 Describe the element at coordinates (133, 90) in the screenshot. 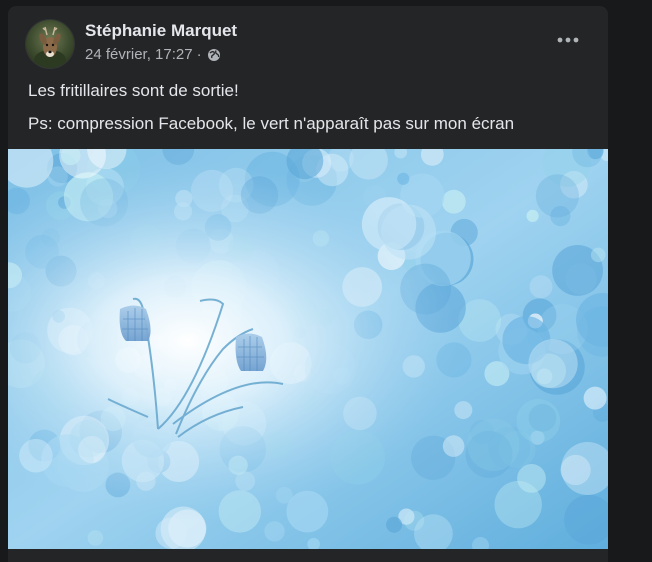

I see `post-text-line-1: Les fritillaires sont de sortie!` at that location.